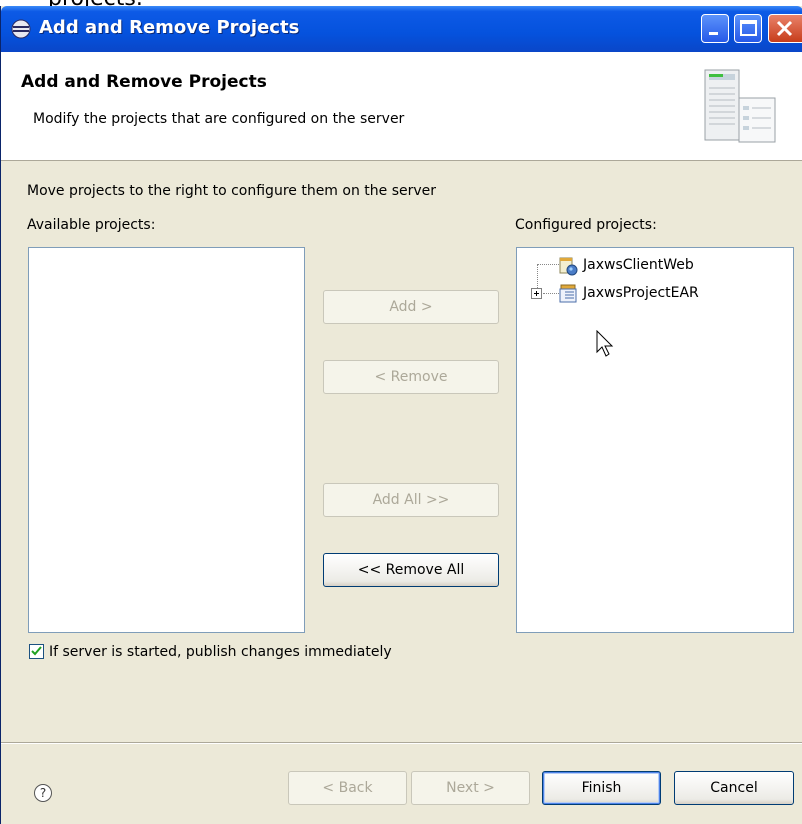  What do you see at coordinates (144, 82) in the screenshot?
I see `page-title: Add and Remove Projects` at bounding box center [144, 82].